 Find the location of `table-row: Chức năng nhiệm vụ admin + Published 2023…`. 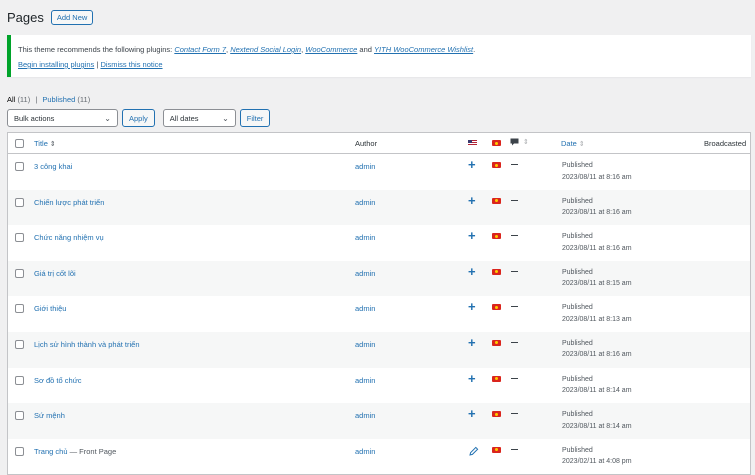

table-row: Chức năng nhiệm vụ admin + Published 2023… is located at coordinates (379, 243).